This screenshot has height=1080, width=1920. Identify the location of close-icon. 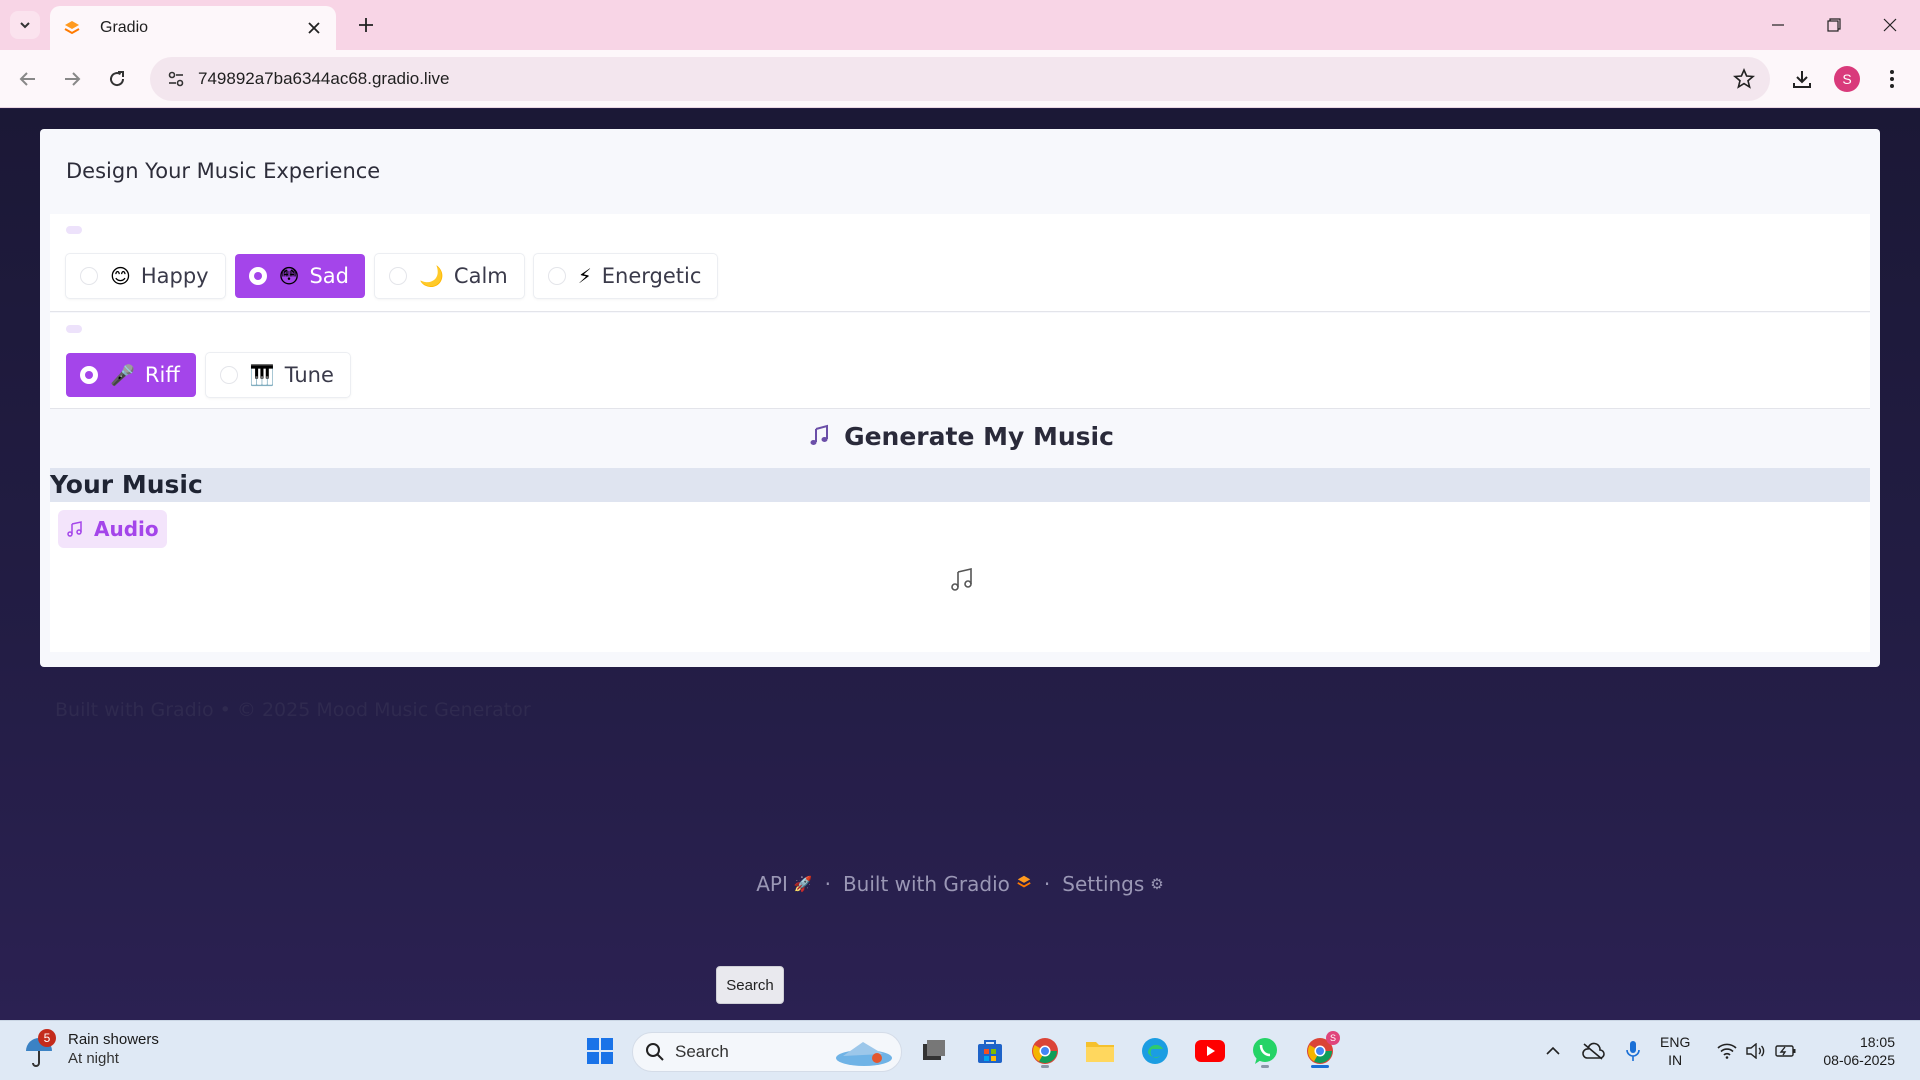
(1890, 25).